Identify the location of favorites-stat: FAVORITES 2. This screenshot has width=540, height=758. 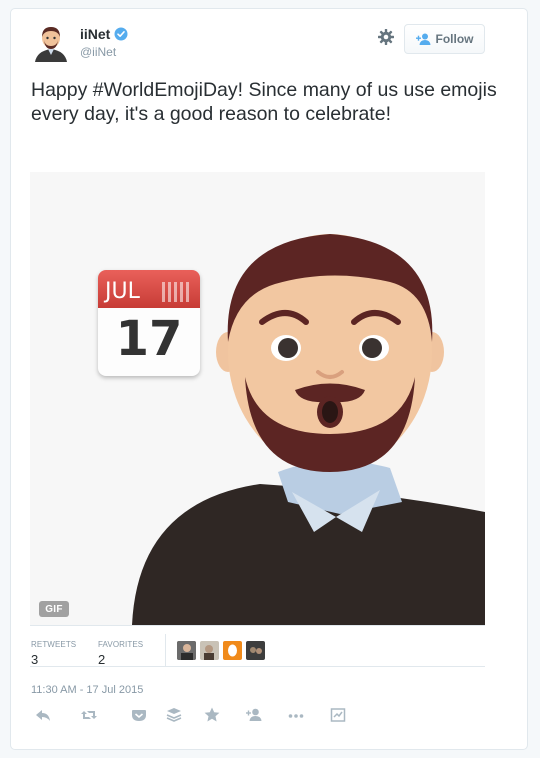
(120, 653).